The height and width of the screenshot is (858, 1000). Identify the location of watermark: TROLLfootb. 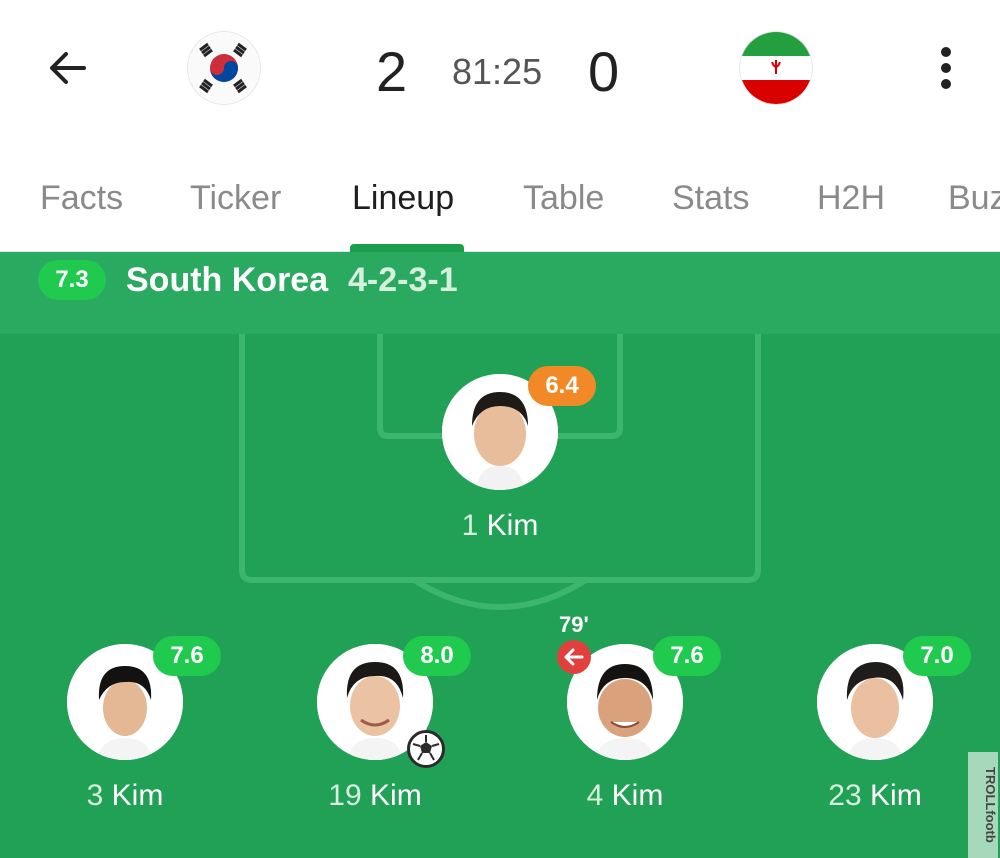
(983, 805).